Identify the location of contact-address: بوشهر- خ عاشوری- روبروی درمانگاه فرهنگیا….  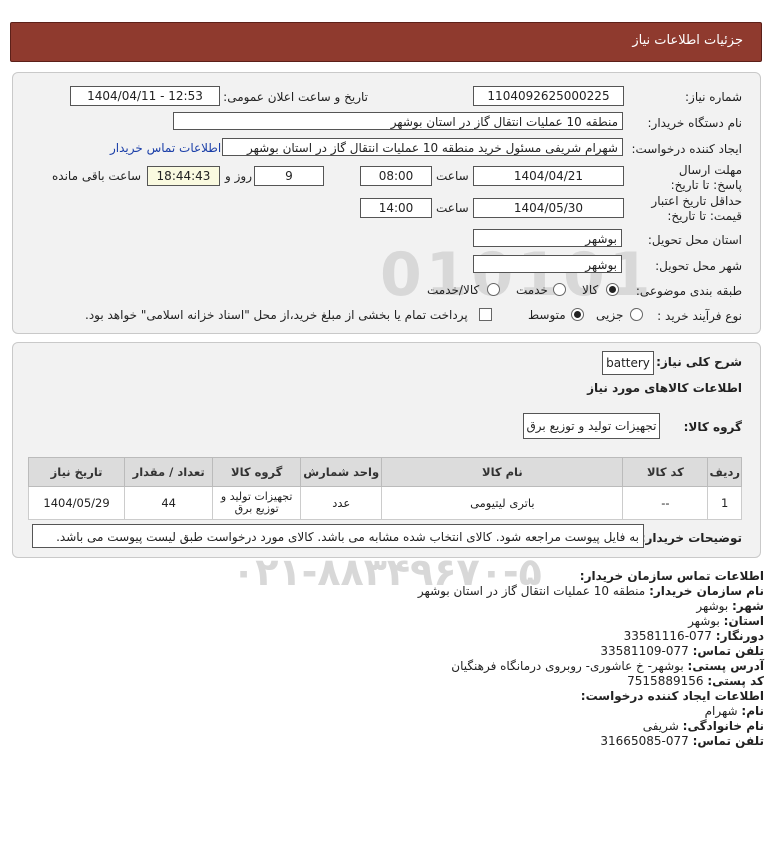
(567, 666).